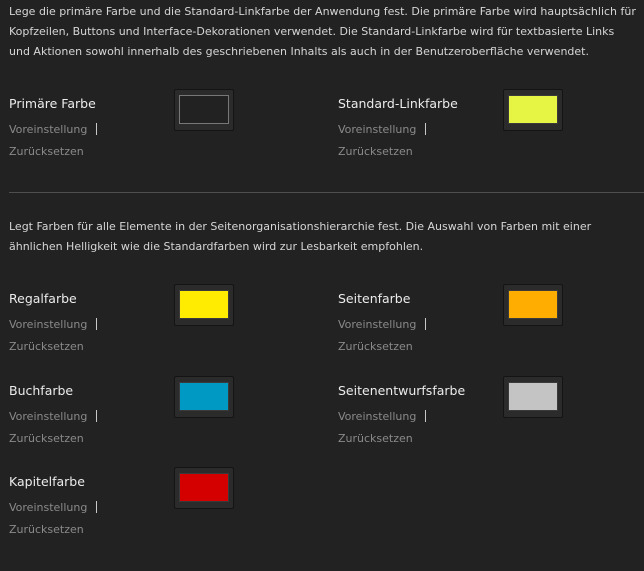 The height and width of the screenshot is (571, 644). What do you see at coordinates (129, 322) in the screenshot?
I see `setting-shelf-color: Regalfarbe Voreinstellung Zurücksetzen` at bounding box center [129, 322].